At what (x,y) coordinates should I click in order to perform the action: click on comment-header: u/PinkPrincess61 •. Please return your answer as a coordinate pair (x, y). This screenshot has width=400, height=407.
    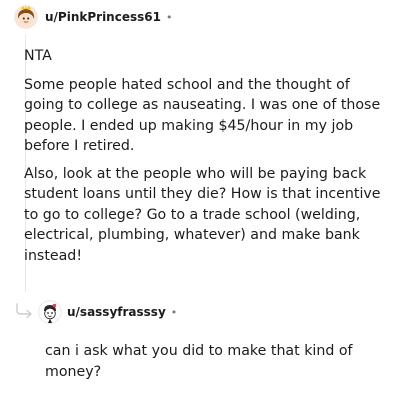
    Looking at the image, I should click on (93, 17).